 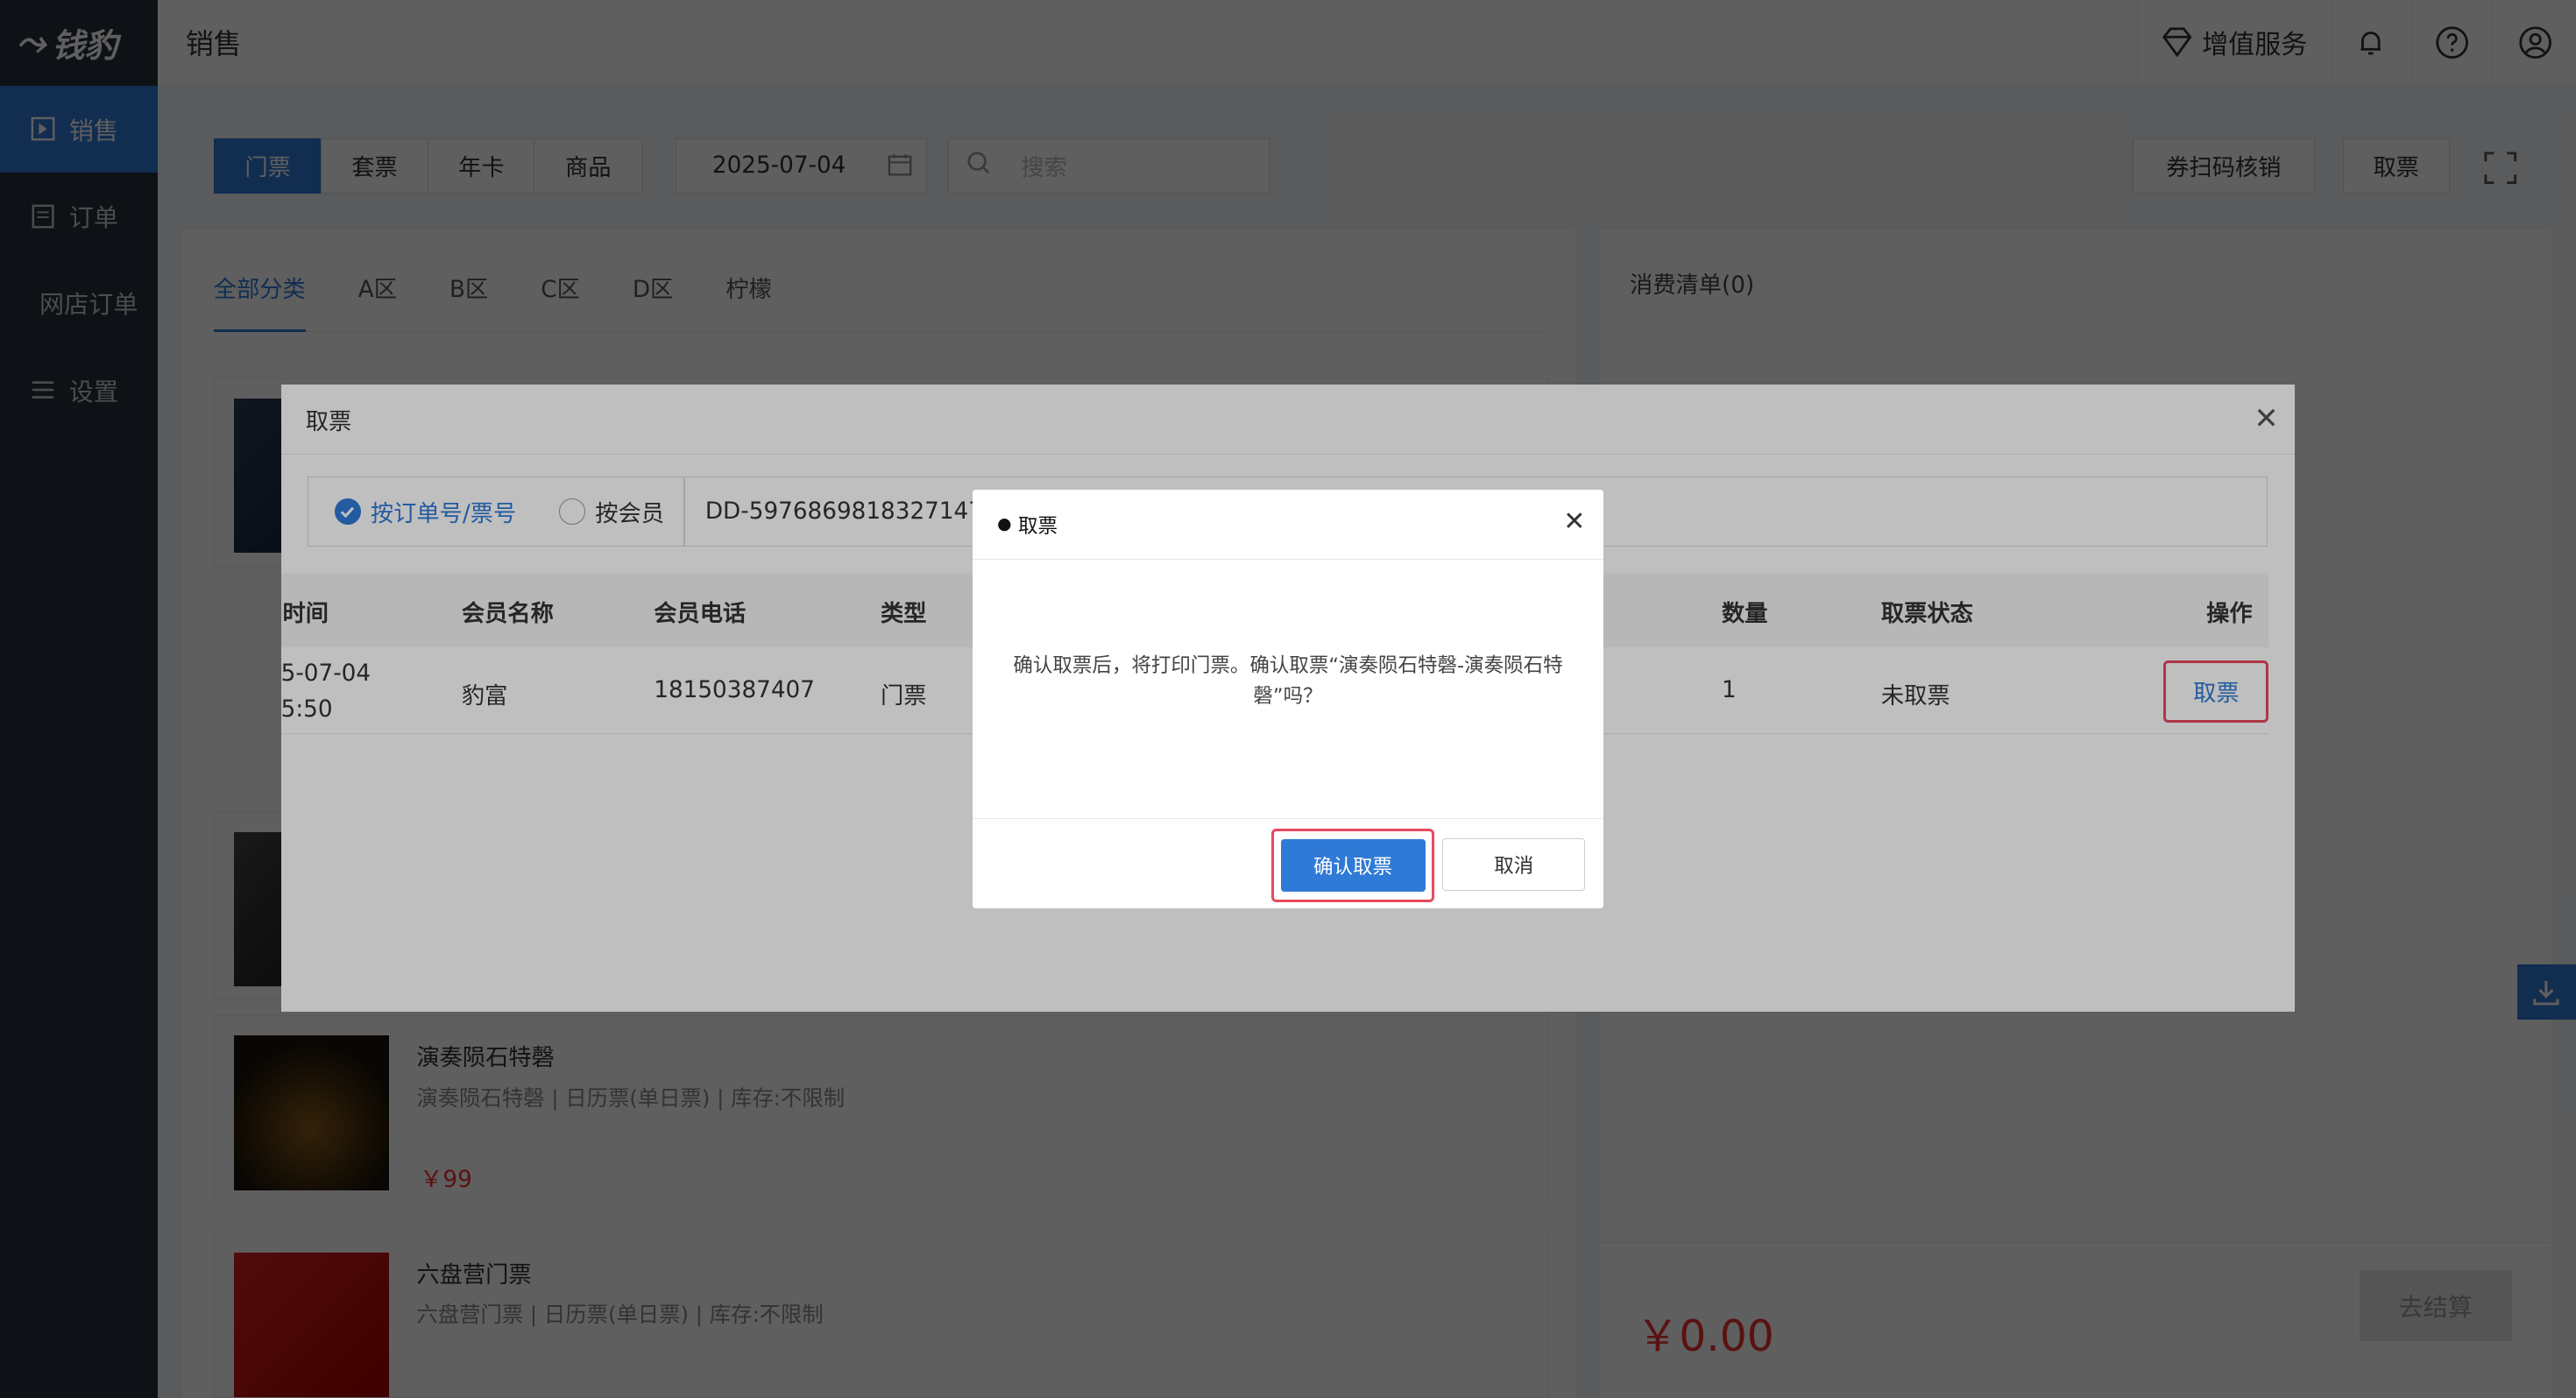 I want to click on close-icon: ✕, so click(x=1574, y=522).